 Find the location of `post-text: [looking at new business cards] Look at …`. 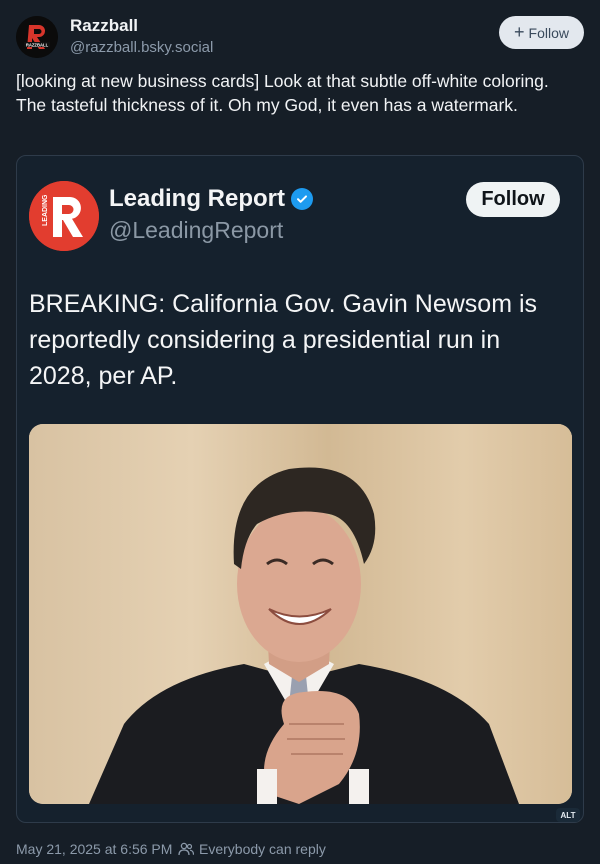

post-text: [looking at new business cards] Look at … is located at coordinates (282, 93).